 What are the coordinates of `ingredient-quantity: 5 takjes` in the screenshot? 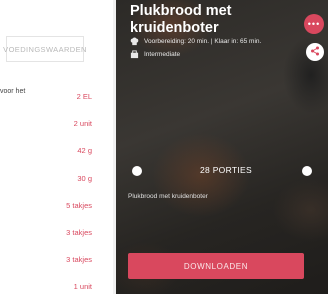 It's located at (79, 205).